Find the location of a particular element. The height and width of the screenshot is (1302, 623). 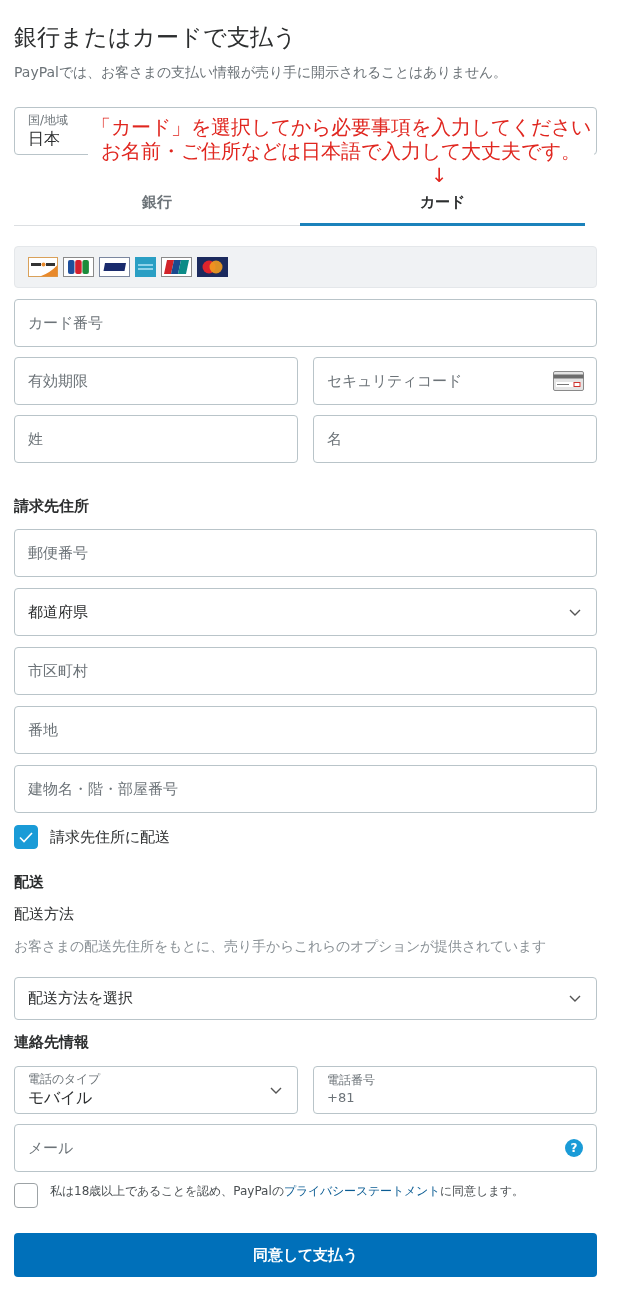

checkbox-label: 請求先住所に配送 is located at coordinates (110, 837).